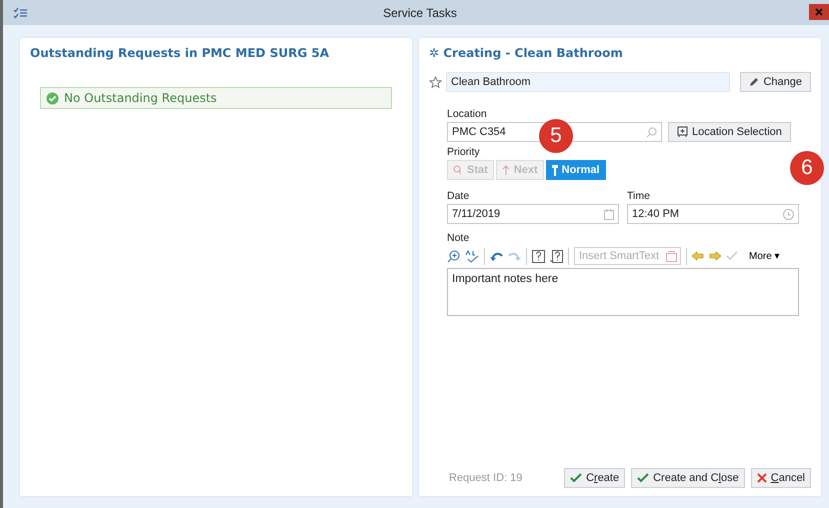 Image resolution: width=829 pixels, height=508 pixels. Describe the element at coordinates (533, 214) in the screenshot. I see `date-field: 7/11/2019` at that location.